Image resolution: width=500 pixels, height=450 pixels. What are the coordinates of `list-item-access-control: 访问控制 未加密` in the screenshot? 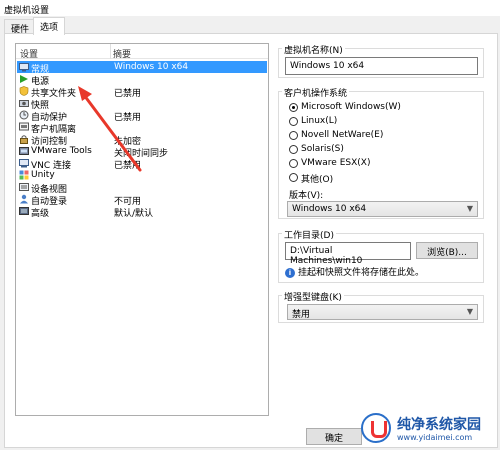 It's located at (142, 140).